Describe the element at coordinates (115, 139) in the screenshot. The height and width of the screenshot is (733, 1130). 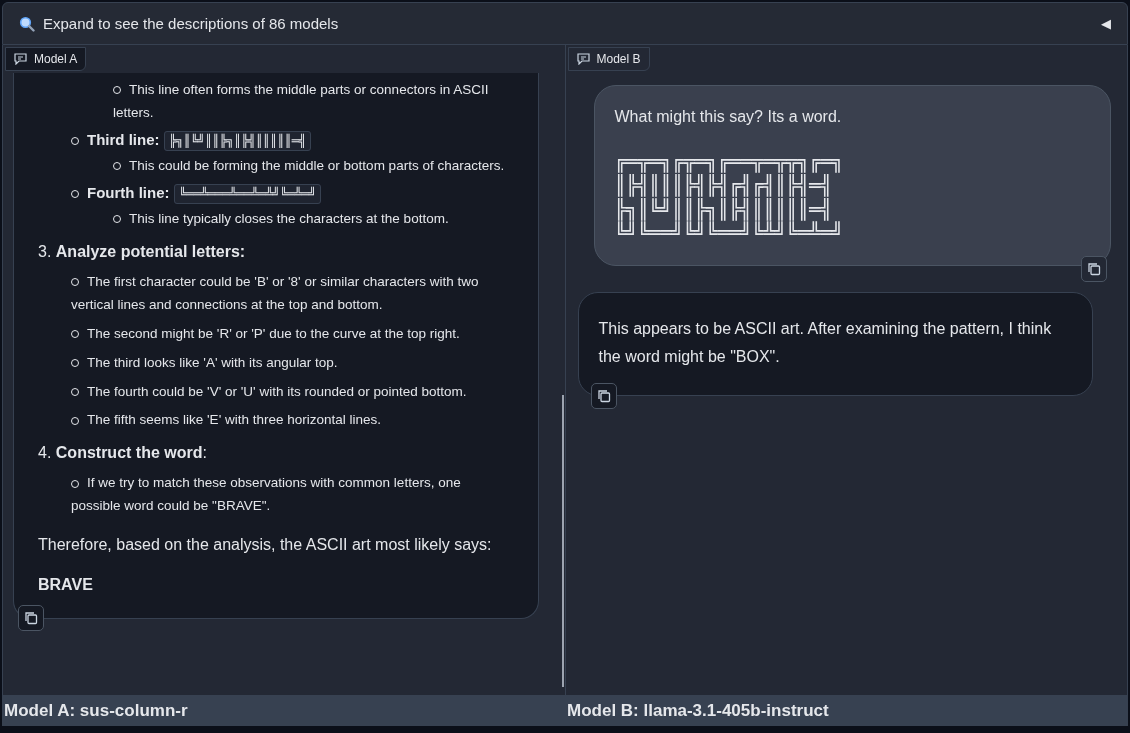
I see `list-label: Third line:` at that location.